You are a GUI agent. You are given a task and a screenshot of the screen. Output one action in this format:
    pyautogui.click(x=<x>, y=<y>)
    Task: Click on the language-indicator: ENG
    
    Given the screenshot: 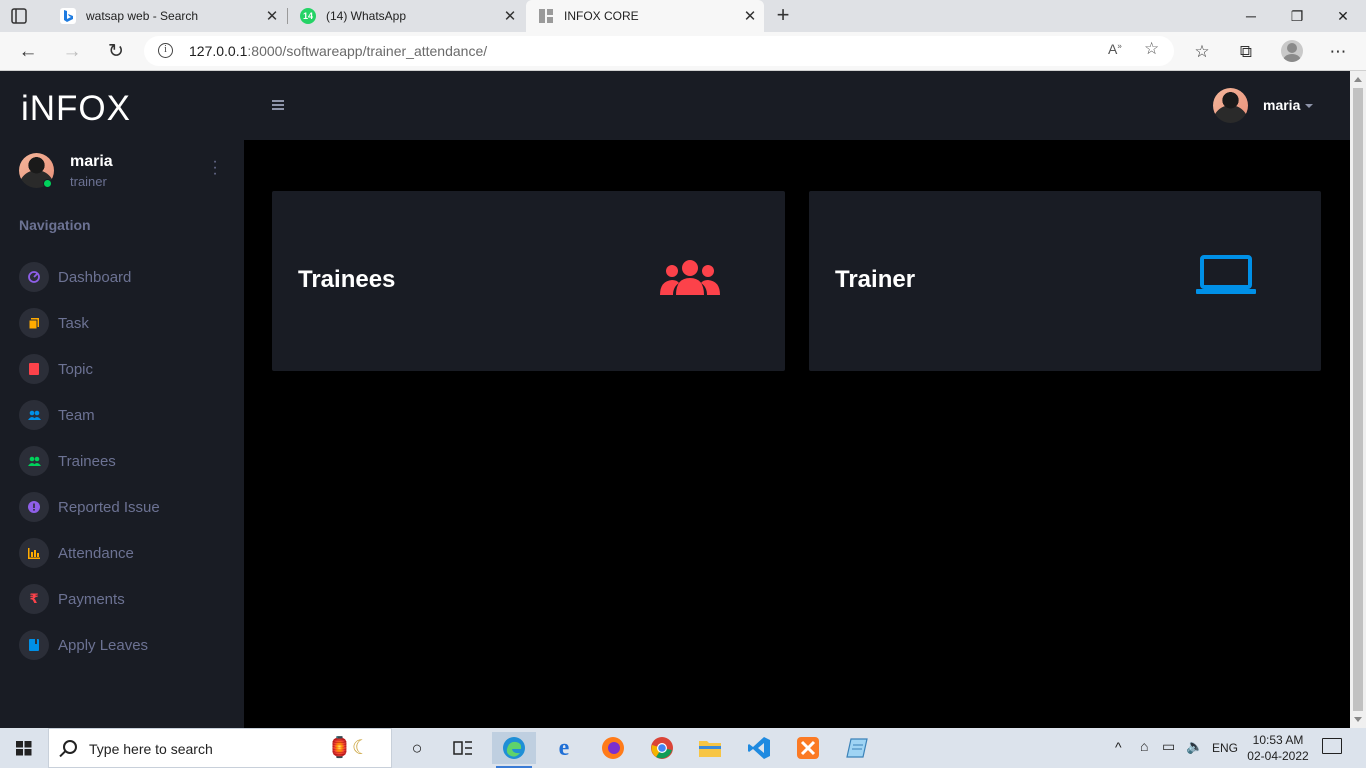 What is the action you would take?
    pyautogui.click(x=1225, y=754)
    